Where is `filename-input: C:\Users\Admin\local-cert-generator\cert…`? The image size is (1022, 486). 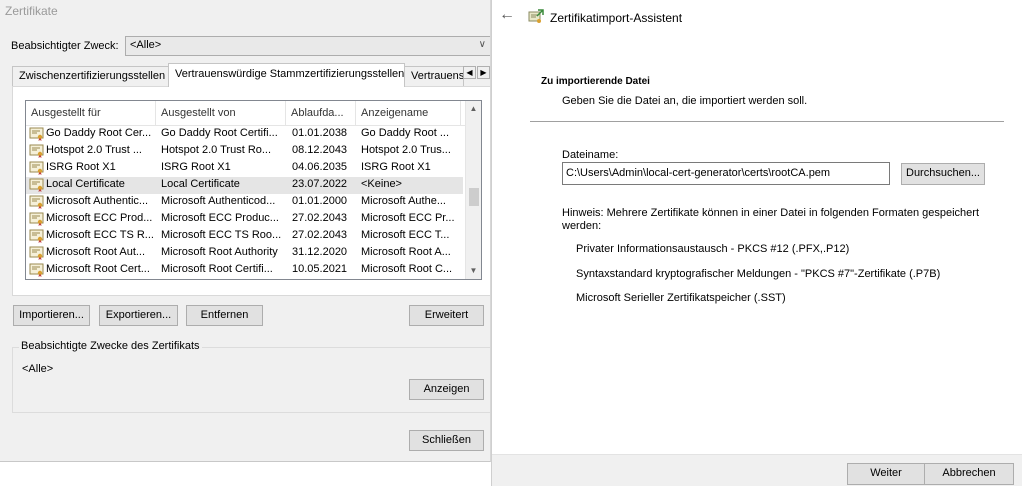
filename-input: C:\Users\Admin\local-cert-generator\cert… is located at coordinates (726, 173).